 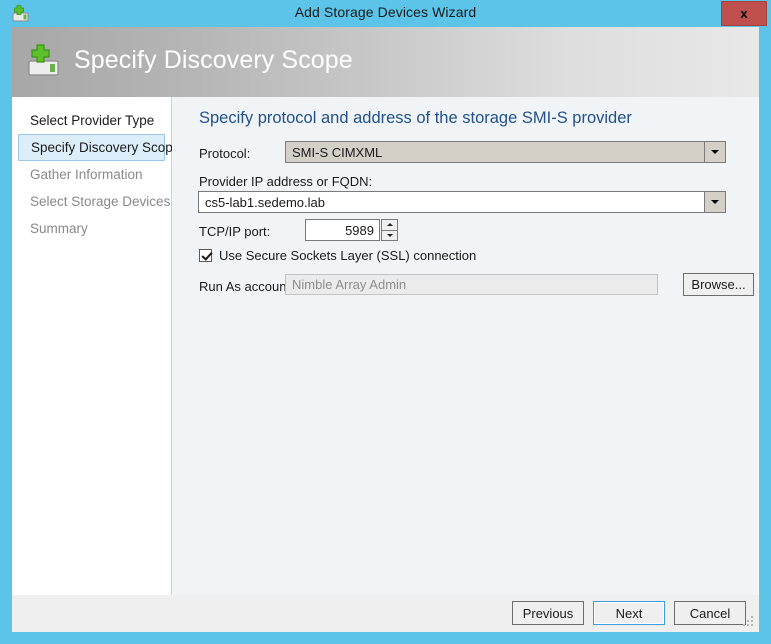 I want to click on provider-address-label: Provider IP address or FQDN:, so click(x=286, y=181).